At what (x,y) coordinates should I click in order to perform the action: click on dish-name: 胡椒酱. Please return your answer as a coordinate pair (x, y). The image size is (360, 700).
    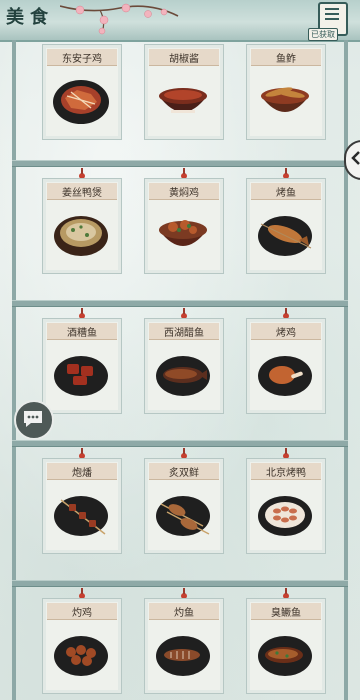
    Looking at the image, I should click on (184, 59).